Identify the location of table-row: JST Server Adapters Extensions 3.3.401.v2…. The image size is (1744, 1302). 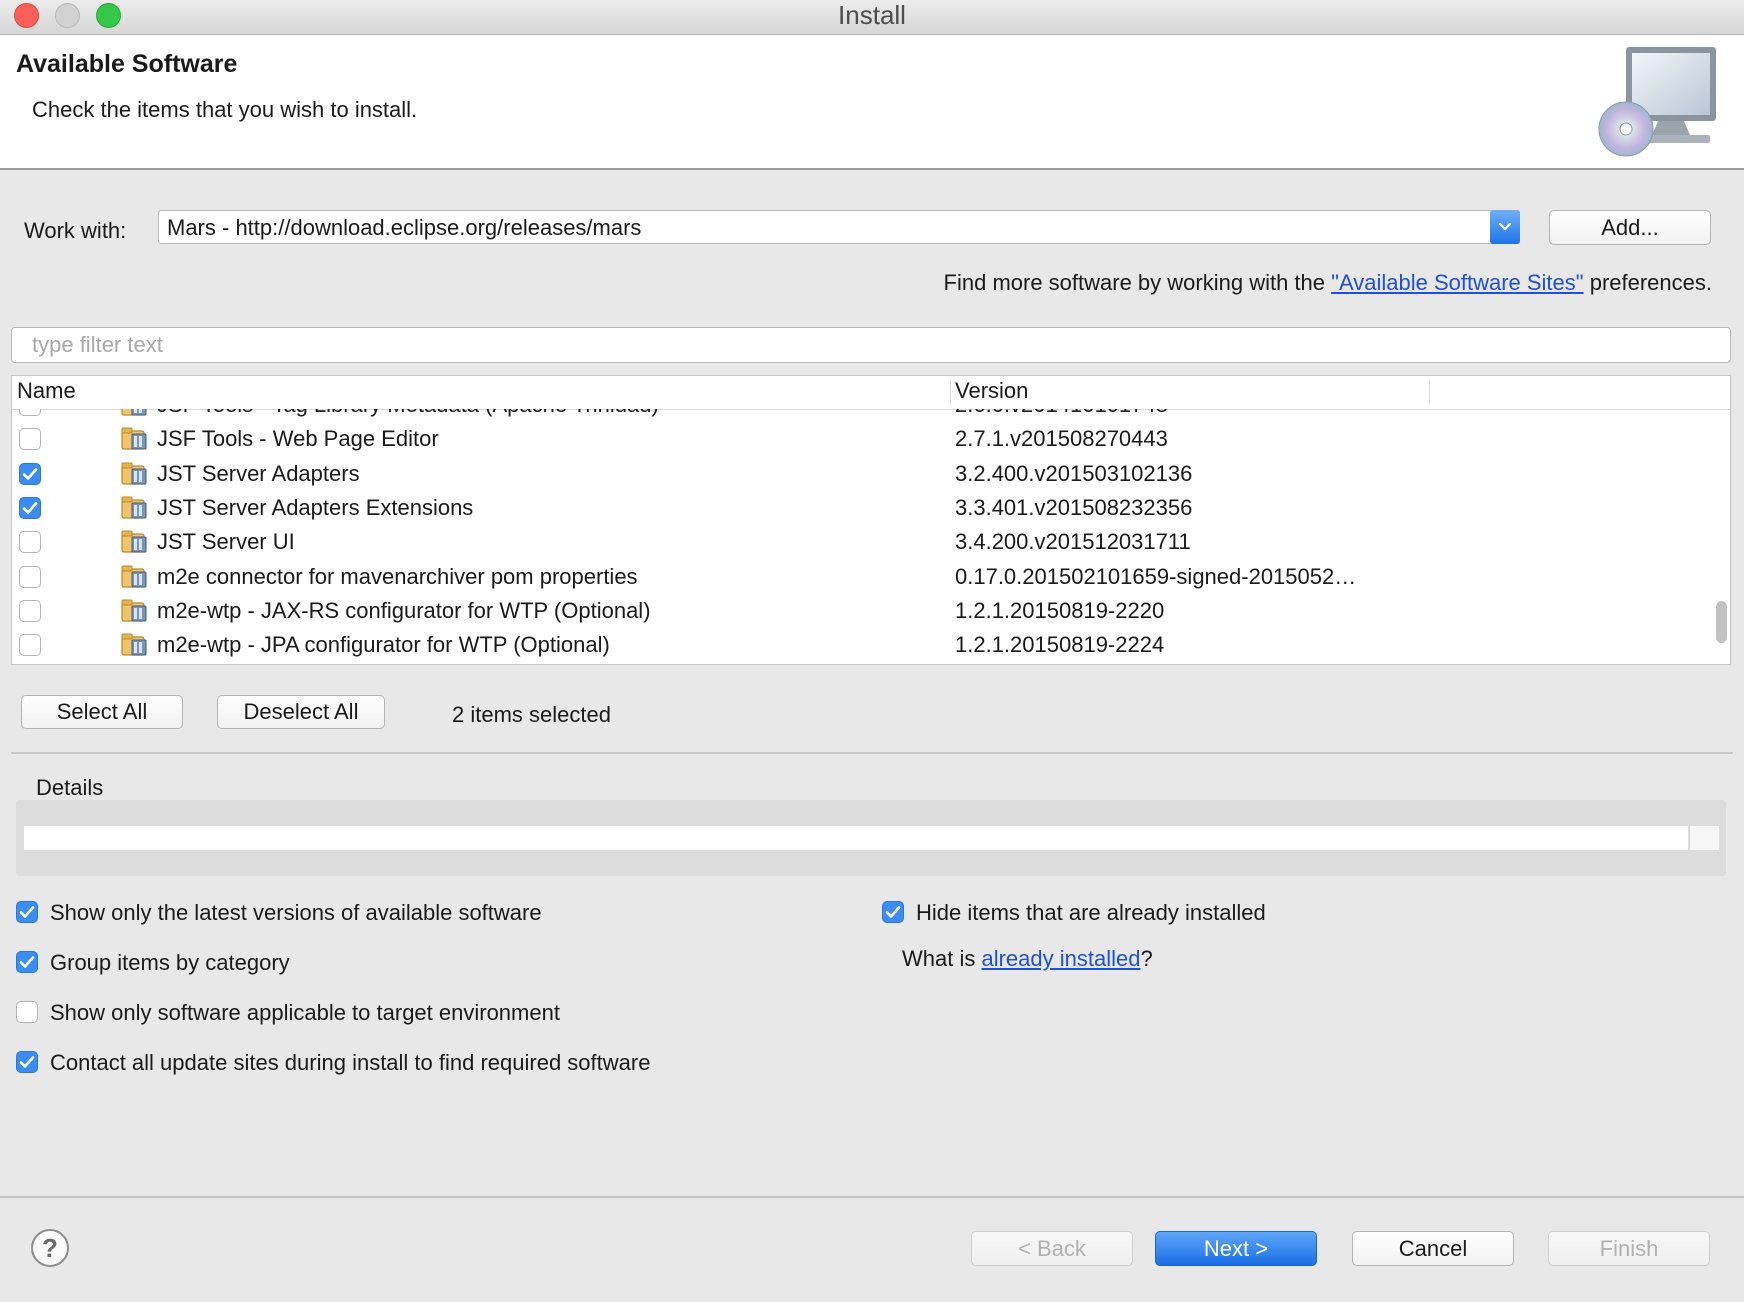
(857, 508).